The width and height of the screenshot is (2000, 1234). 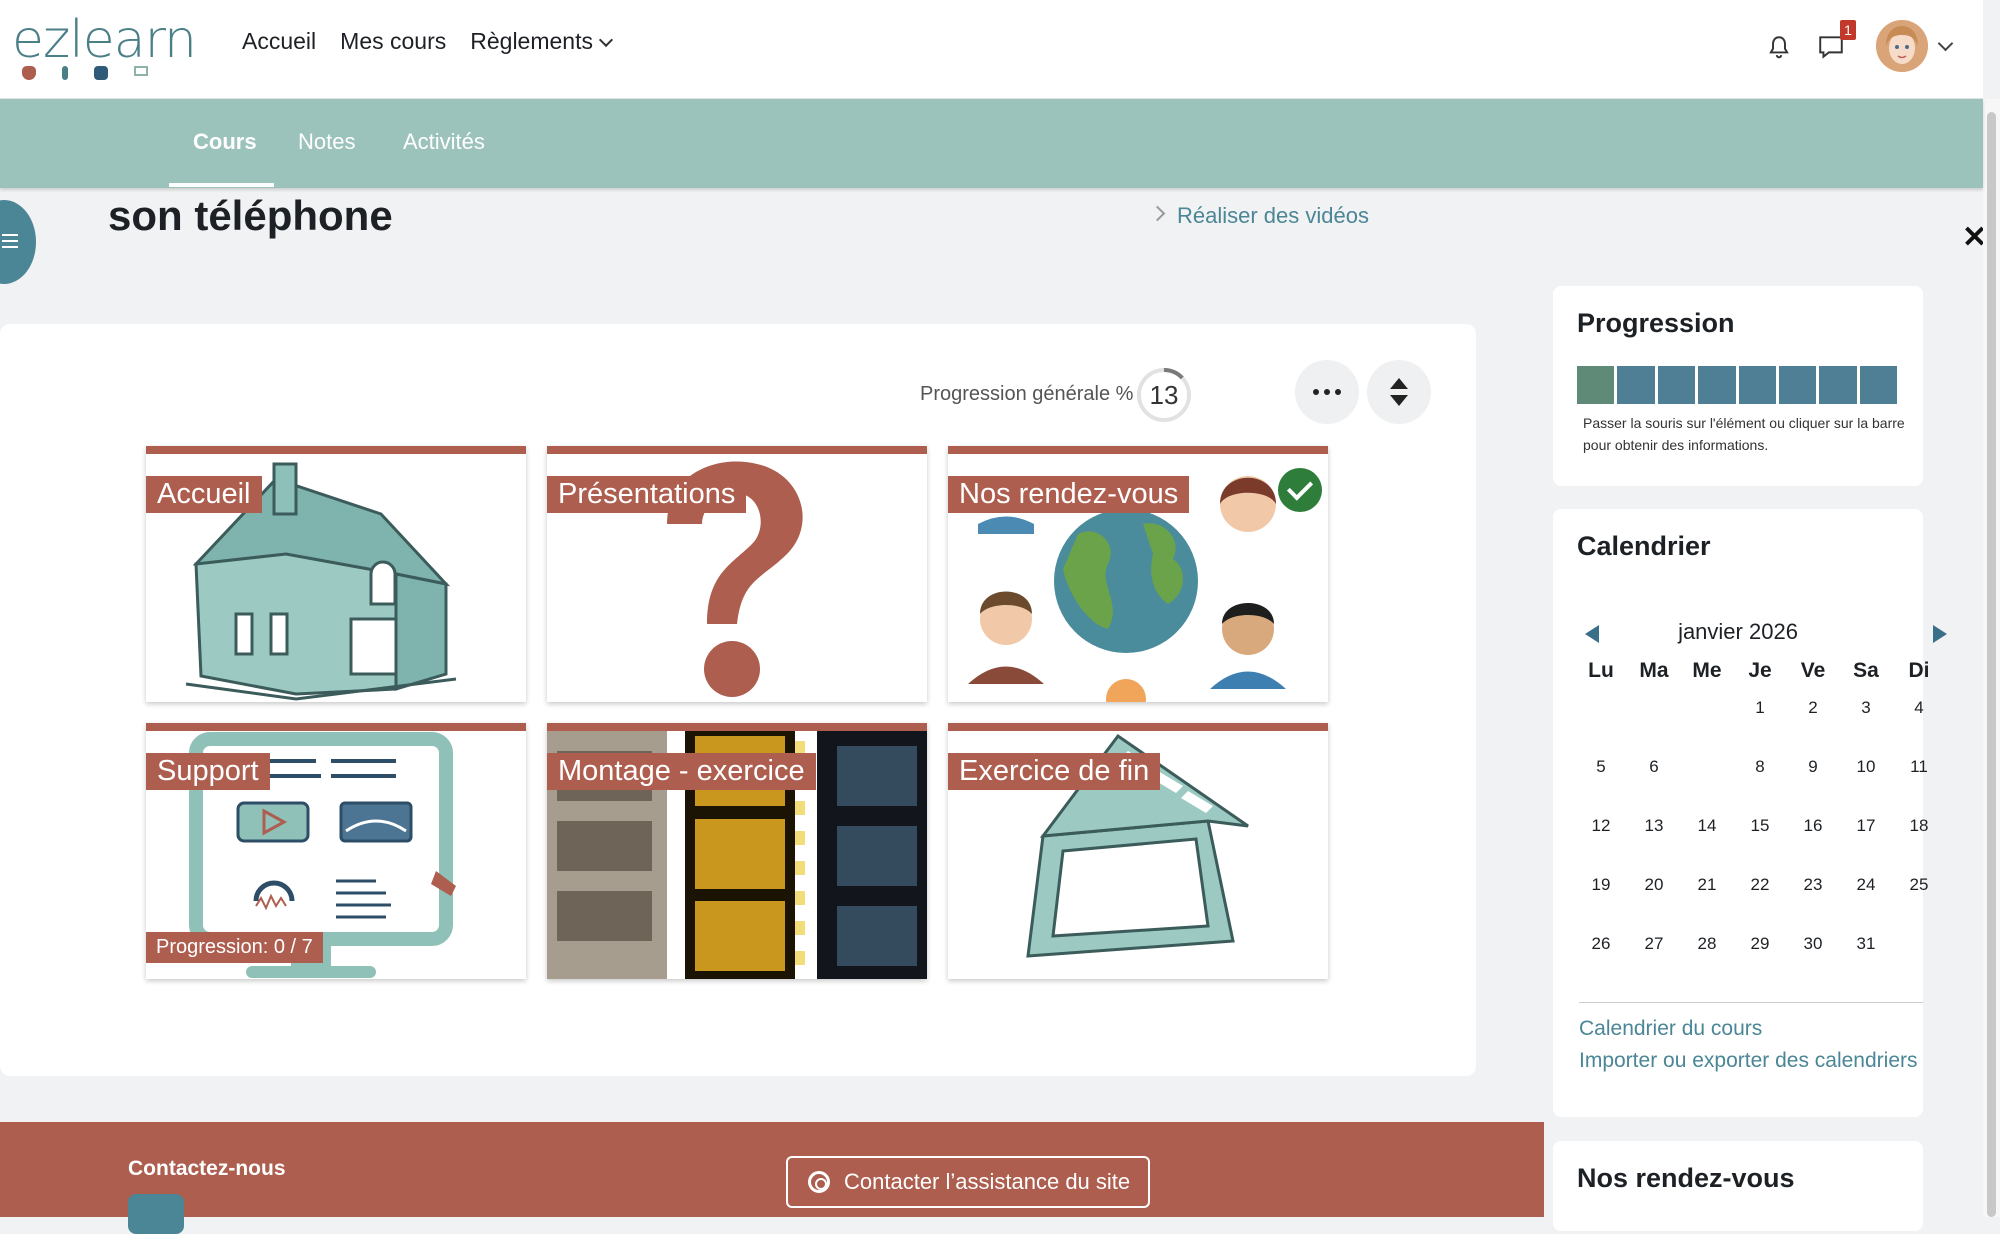 I want to click on calendar-day: 11, so click(x=1919, y=767).